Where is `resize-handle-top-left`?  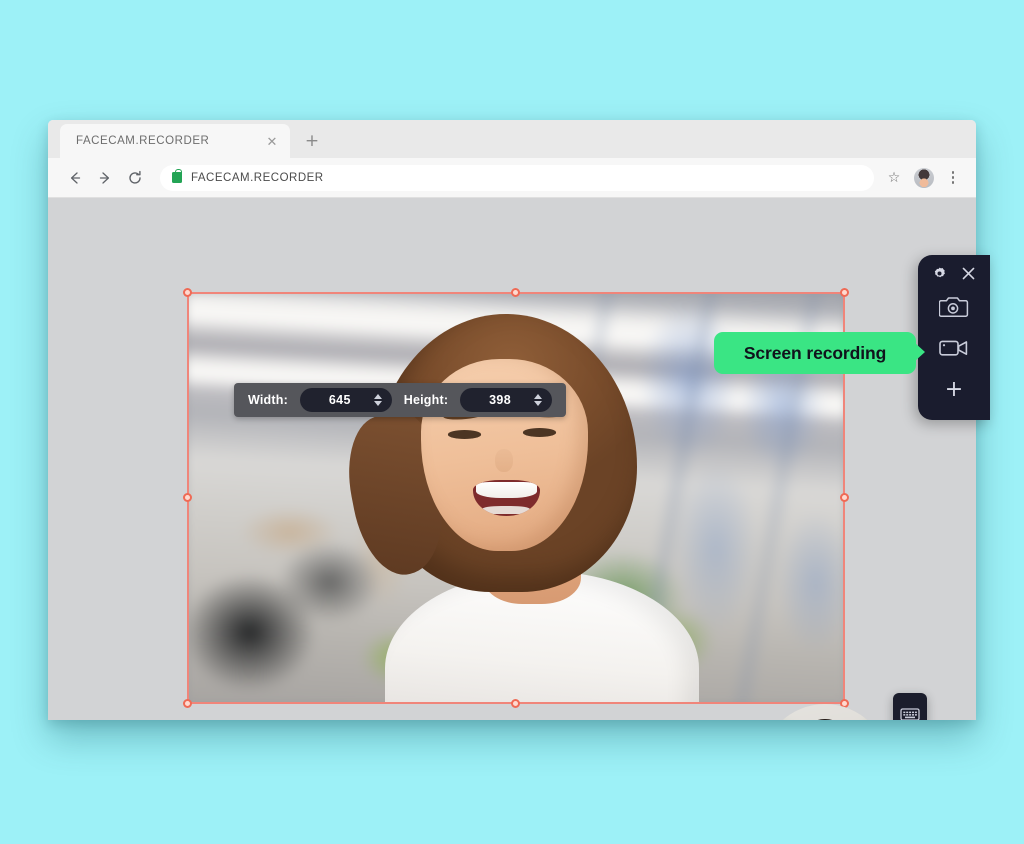
resize-handle-top-left is located at coordinates (187, 292).